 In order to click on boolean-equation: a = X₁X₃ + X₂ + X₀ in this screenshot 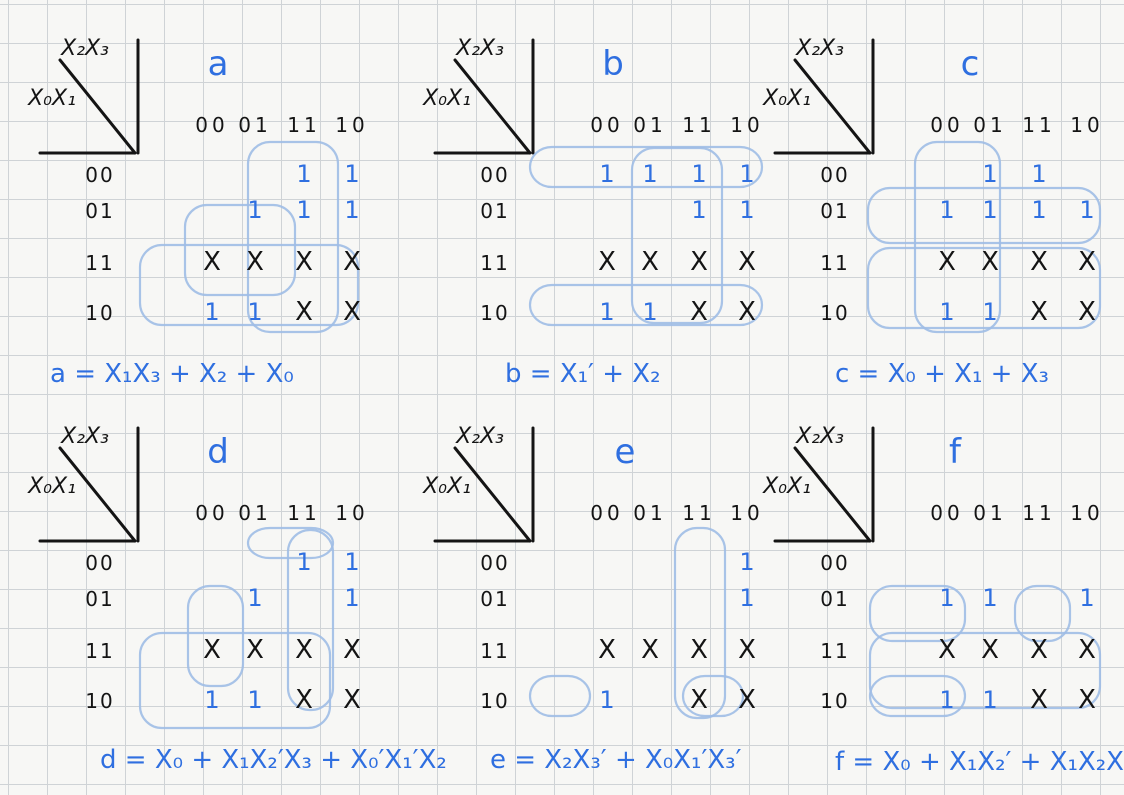, I will do `click(172, 374)`.